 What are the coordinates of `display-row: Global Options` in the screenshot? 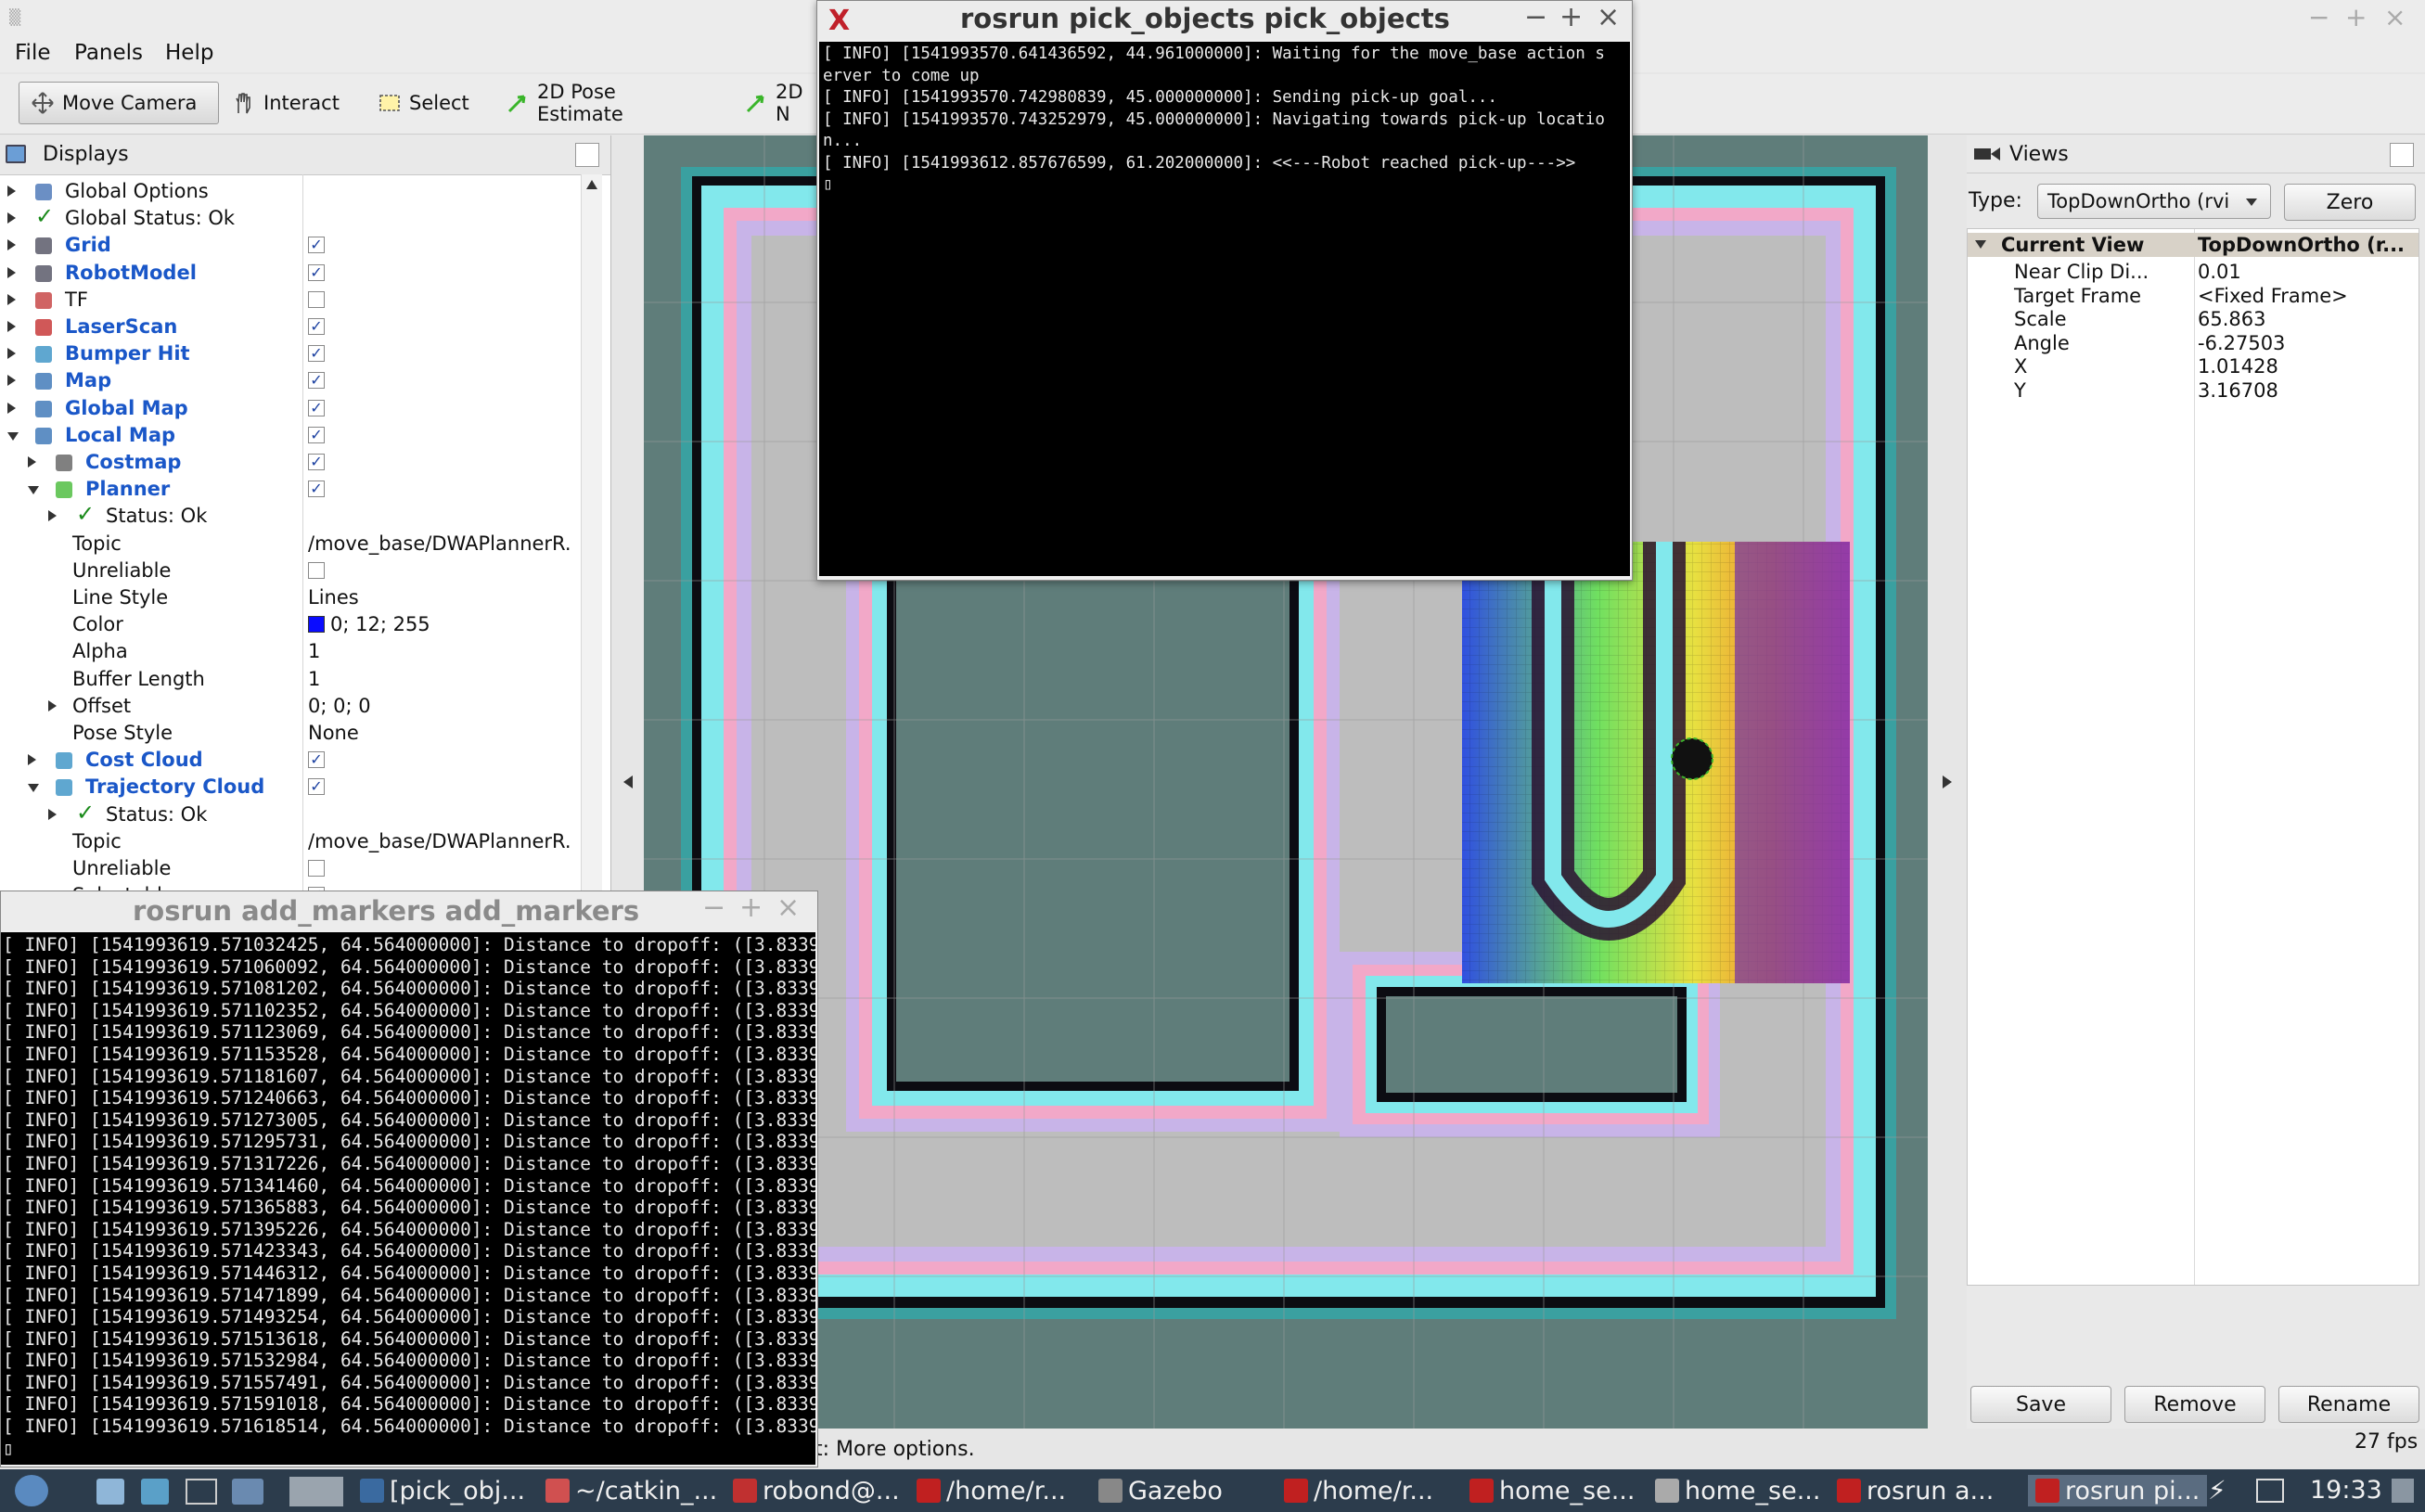 It's located at (290, 192).